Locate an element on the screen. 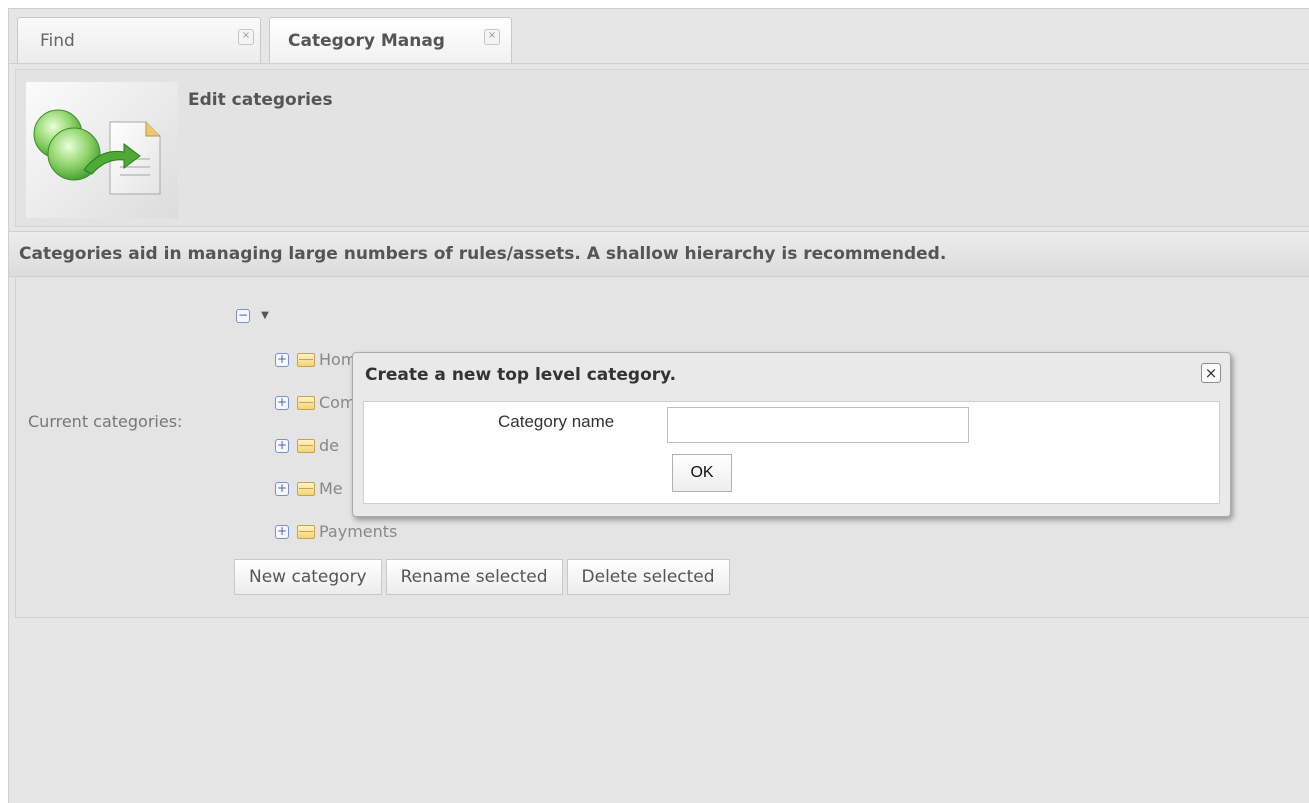 Image resolution: width=1309 pixels, height=803 pixels. rename-selected-button: Rename selected is located at coordinates (474, 577).